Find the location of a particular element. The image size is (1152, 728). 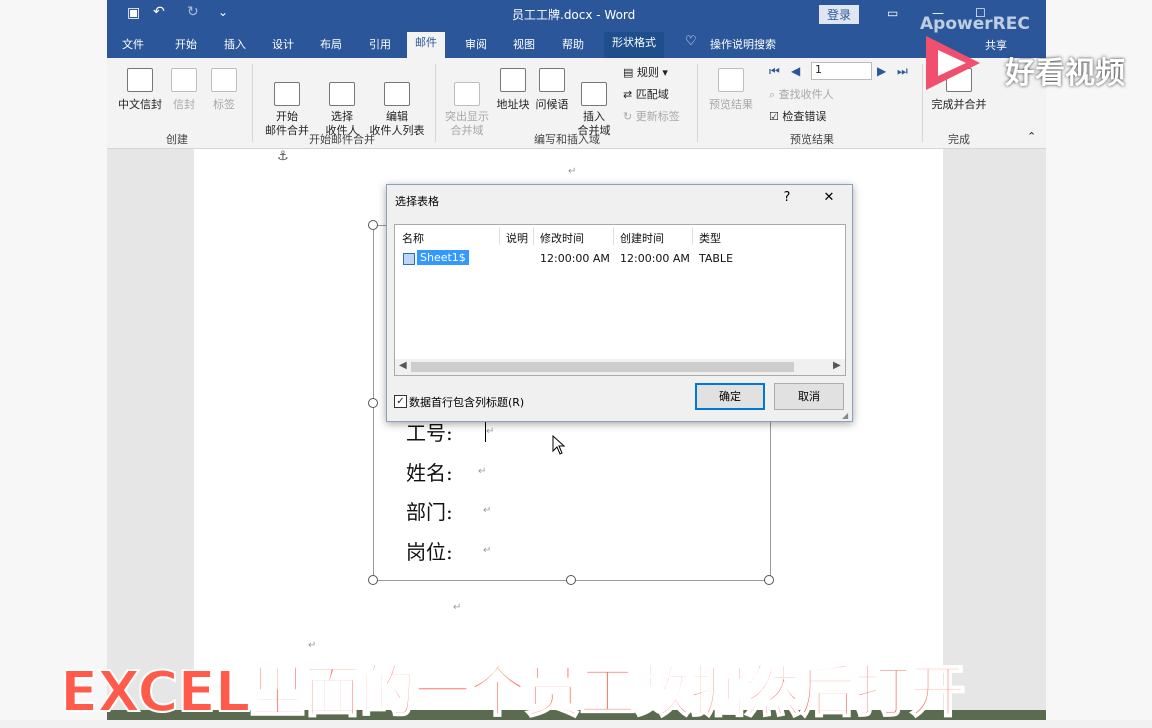

insert-merge-field-button: 插入 合并域 is located at coordinates (594, 103).